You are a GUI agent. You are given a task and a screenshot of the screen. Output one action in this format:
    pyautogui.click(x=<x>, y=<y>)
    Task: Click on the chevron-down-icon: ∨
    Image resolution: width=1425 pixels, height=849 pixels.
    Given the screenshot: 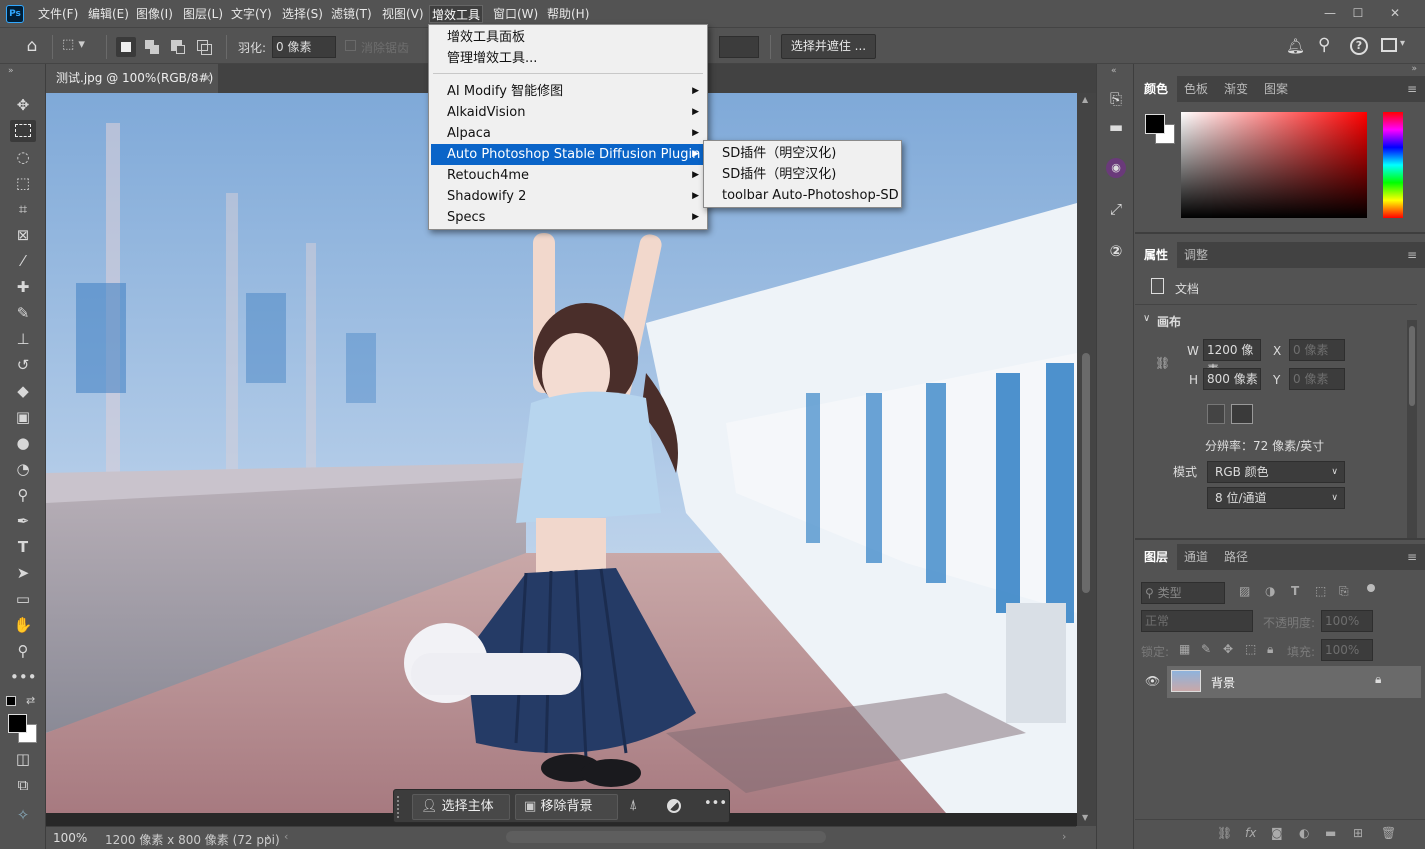 What is the action you would take?
    pyautogui.click(x=1146, y=318)
    